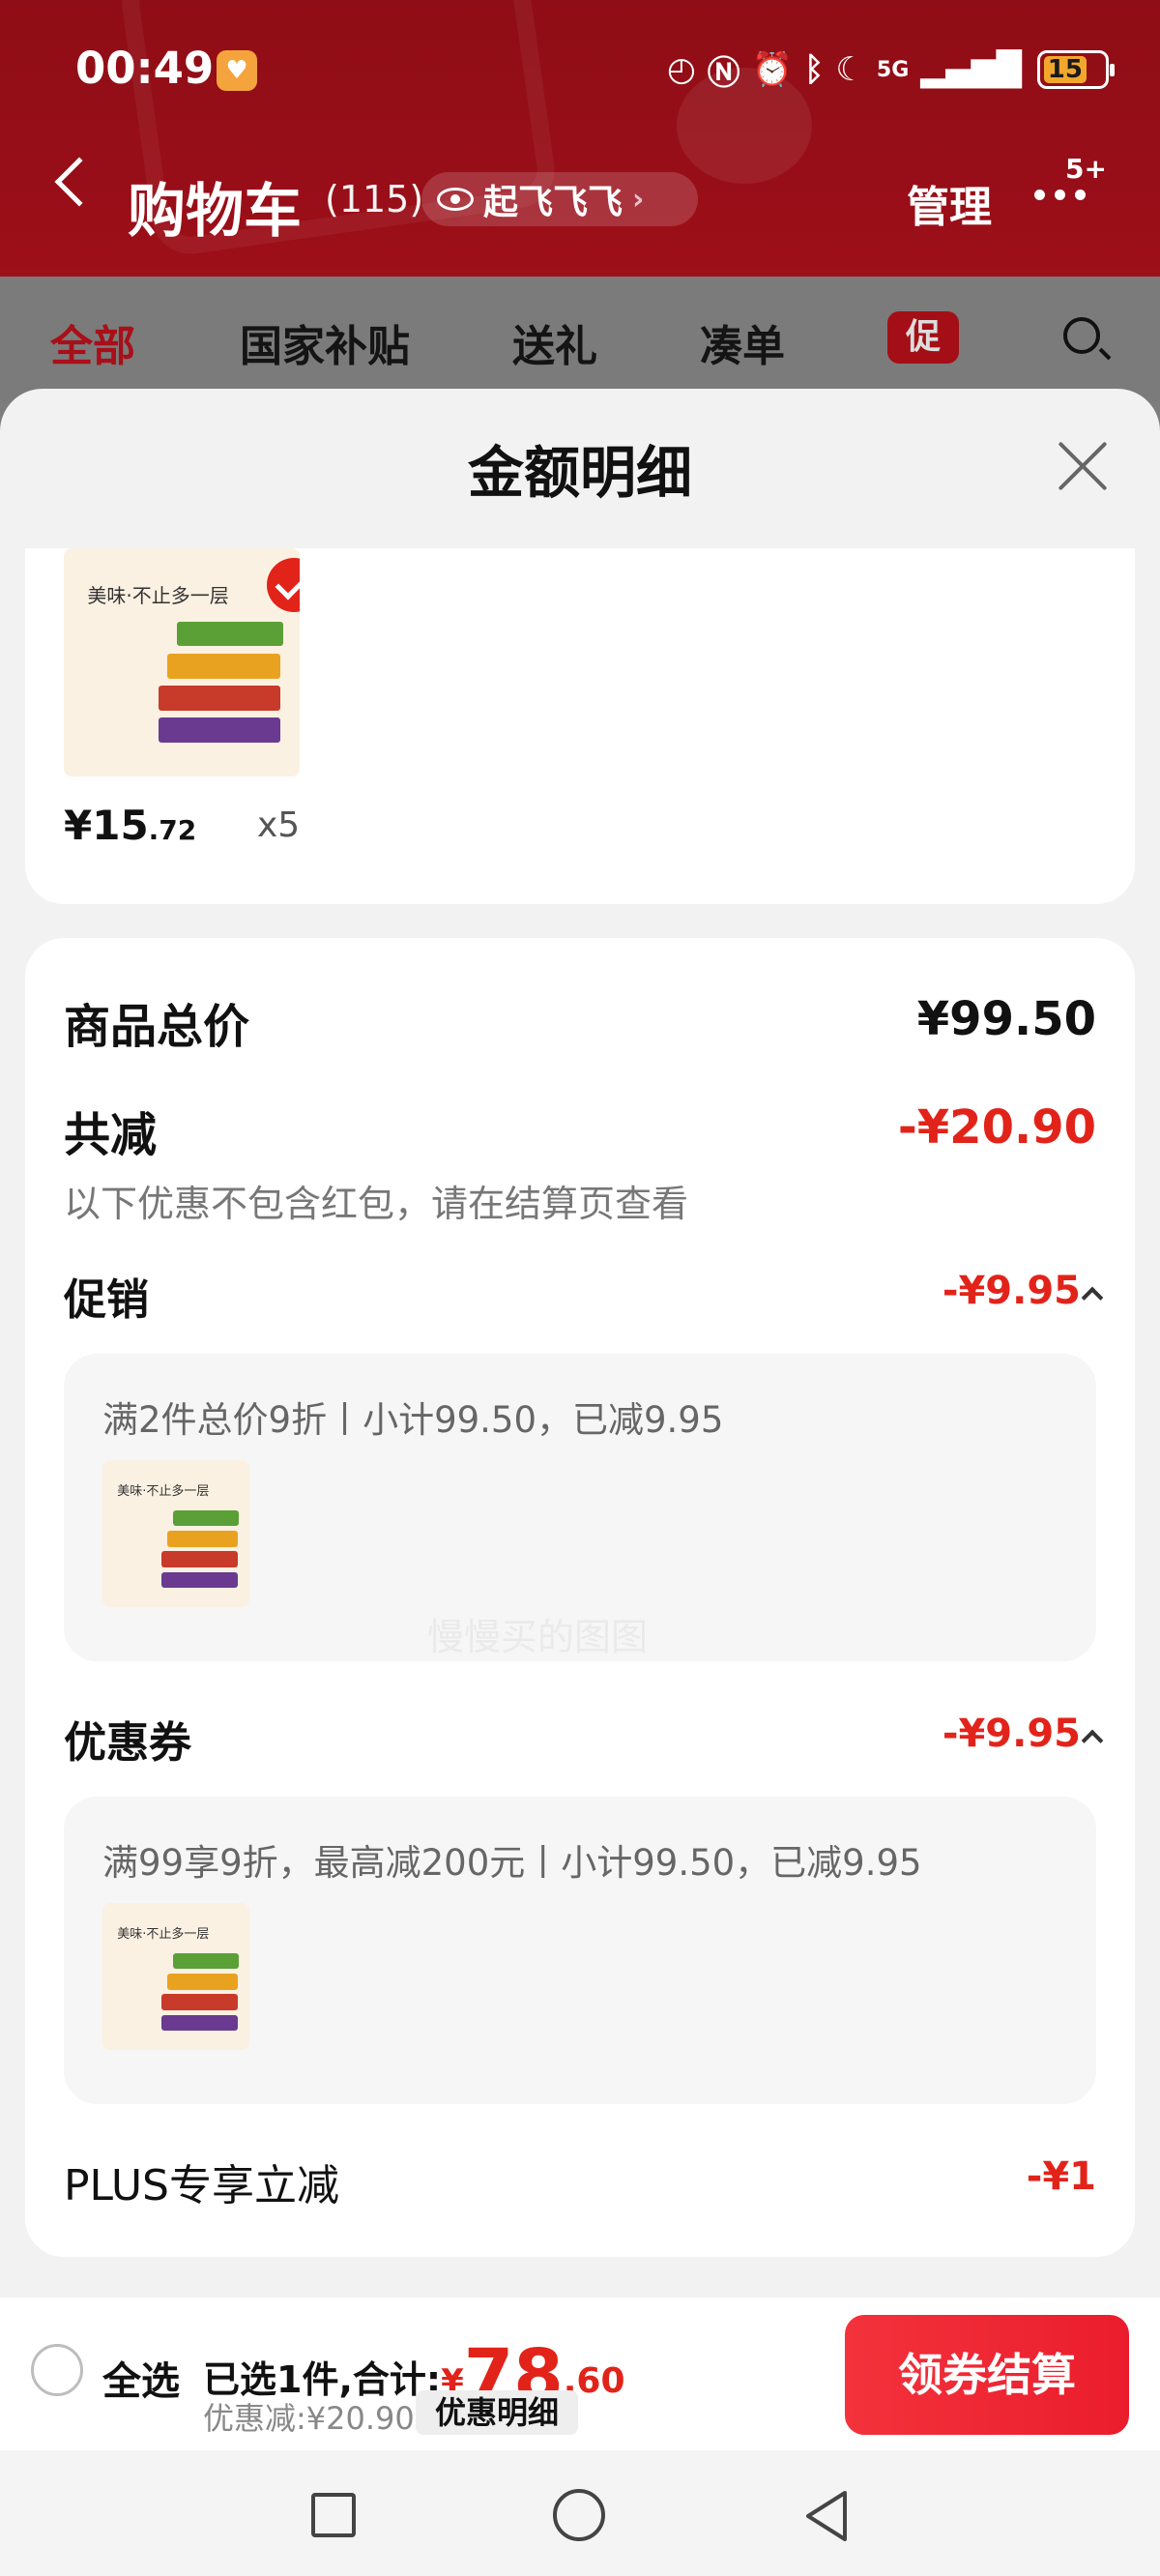 This screenshot has width=1160, height=2576. I want to click on manage-button: 管理, so click(950, 203).